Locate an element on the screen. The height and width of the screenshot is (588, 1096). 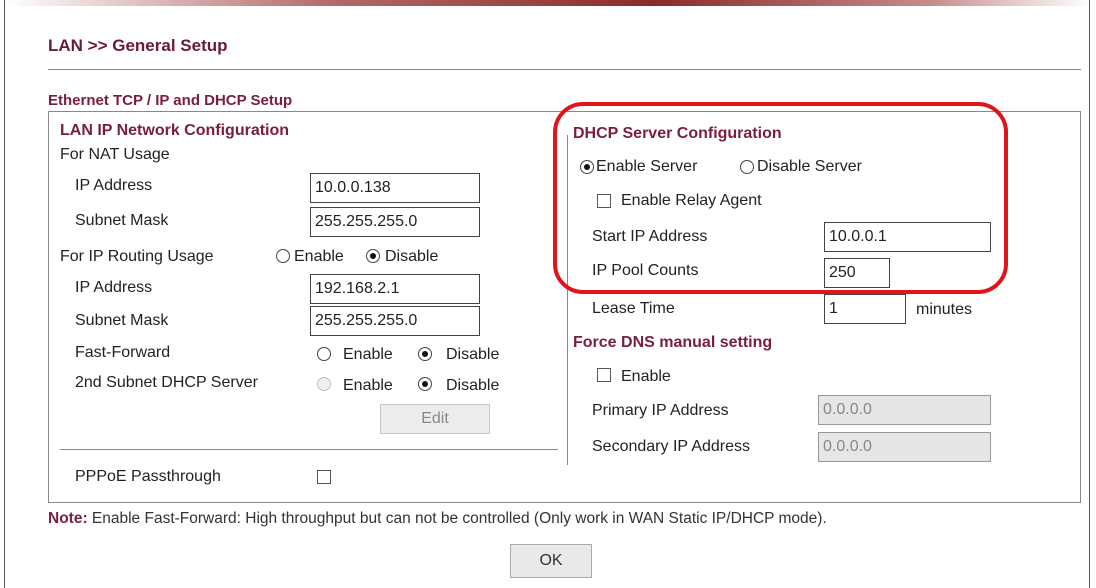
secondary-ip-label: Secondary IP Address is located at coordinates (671, 446).